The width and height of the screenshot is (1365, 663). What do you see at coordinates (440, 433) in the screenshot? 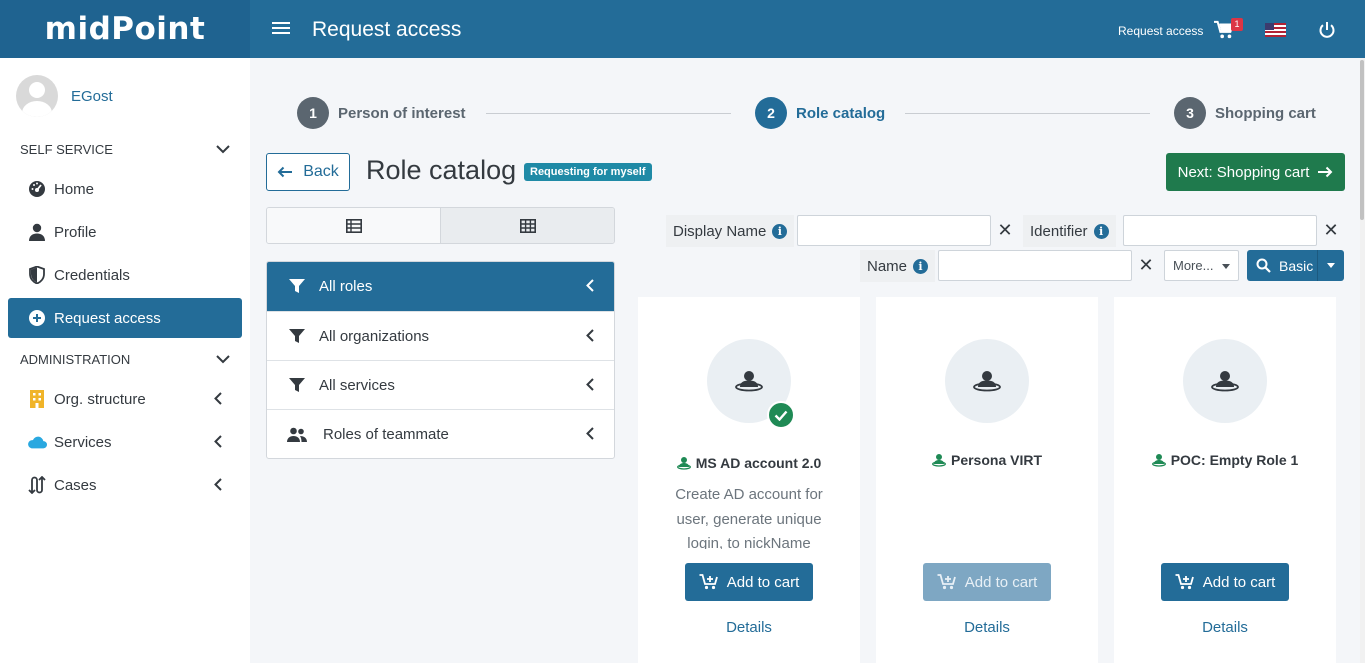
I see `menu-item-roles-of-teammate: Roles of teammate` at bounding box center [440, 433].